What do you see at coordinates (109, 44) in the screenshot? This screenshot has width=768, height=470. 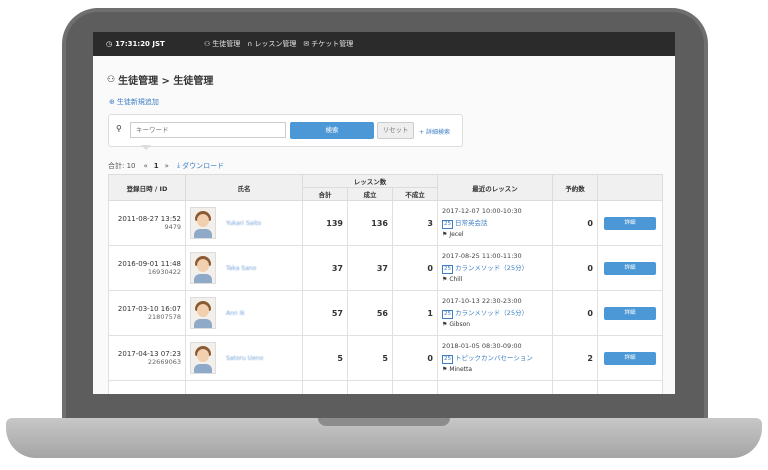 I see `clock-icon: ◷` at bounding box center [109, 44].